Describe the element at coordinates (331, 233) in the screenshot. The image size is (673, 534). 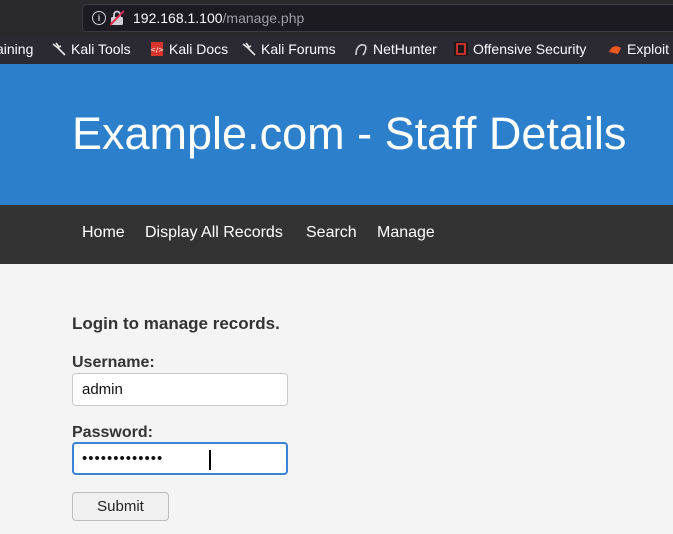
I see `nav-search: Search` at that location.